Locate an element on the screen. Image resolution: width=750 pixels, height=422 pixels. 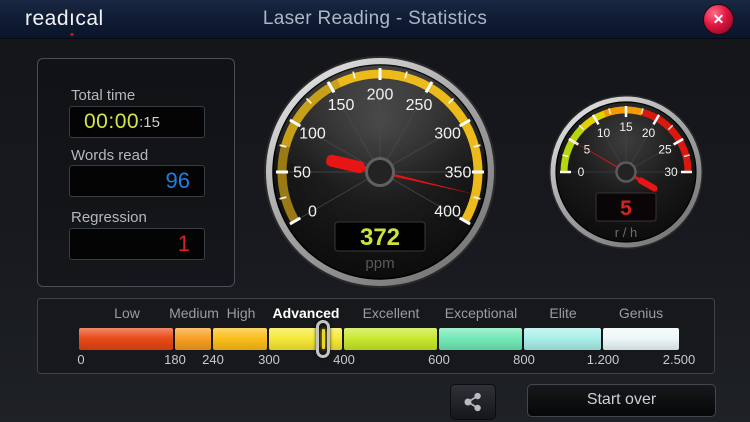
svg-text: 10 is located at coordinates (604, 133).